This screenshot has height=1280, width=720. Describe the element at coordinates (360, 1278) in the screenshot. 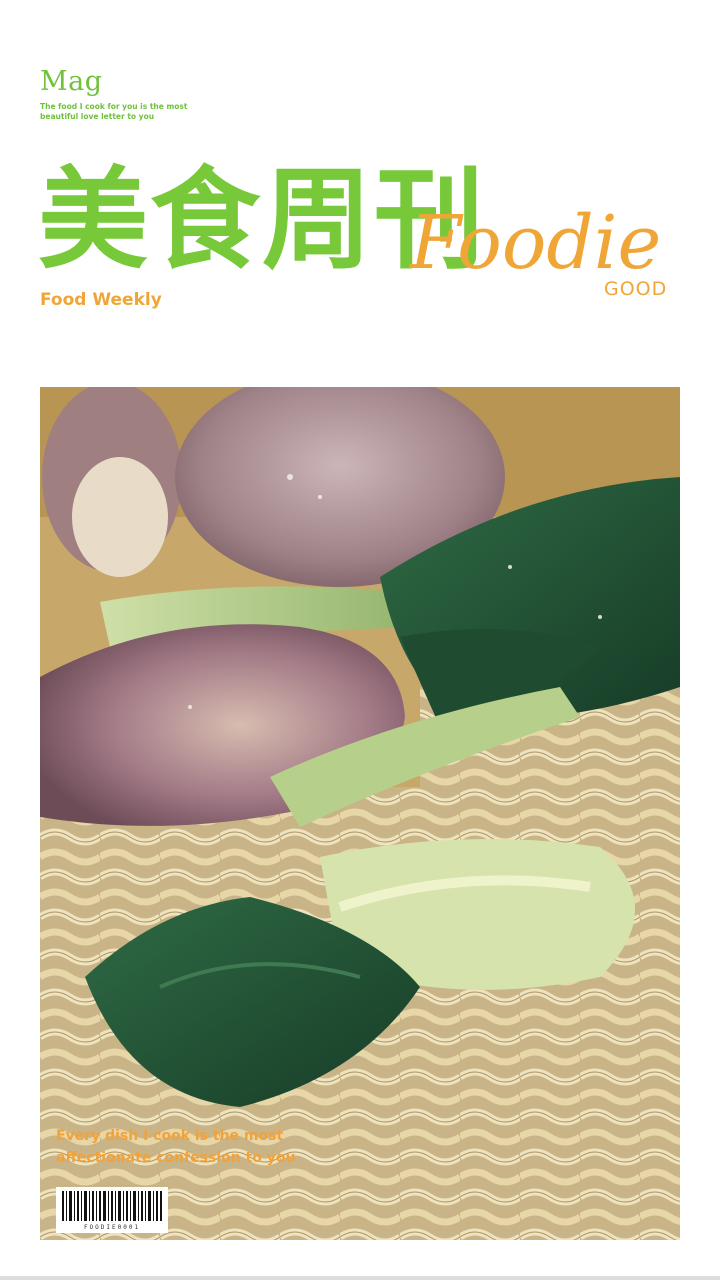

I see `bottom-divider` at that location.